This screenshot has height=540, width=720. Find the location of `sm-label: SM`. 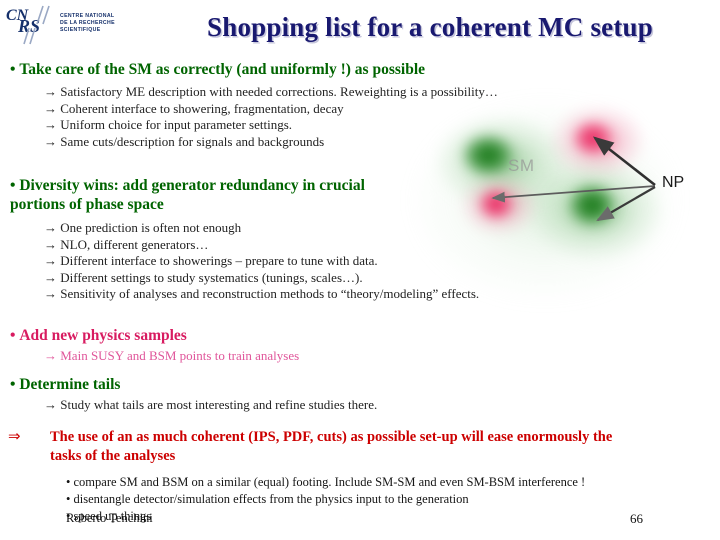

sm-label: SM is located at coordinates (521, 165).